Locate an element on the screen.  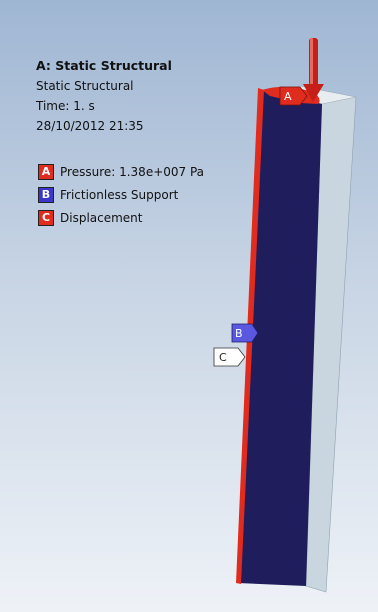
tag-b-label: B is located at coordinates (239, 333).